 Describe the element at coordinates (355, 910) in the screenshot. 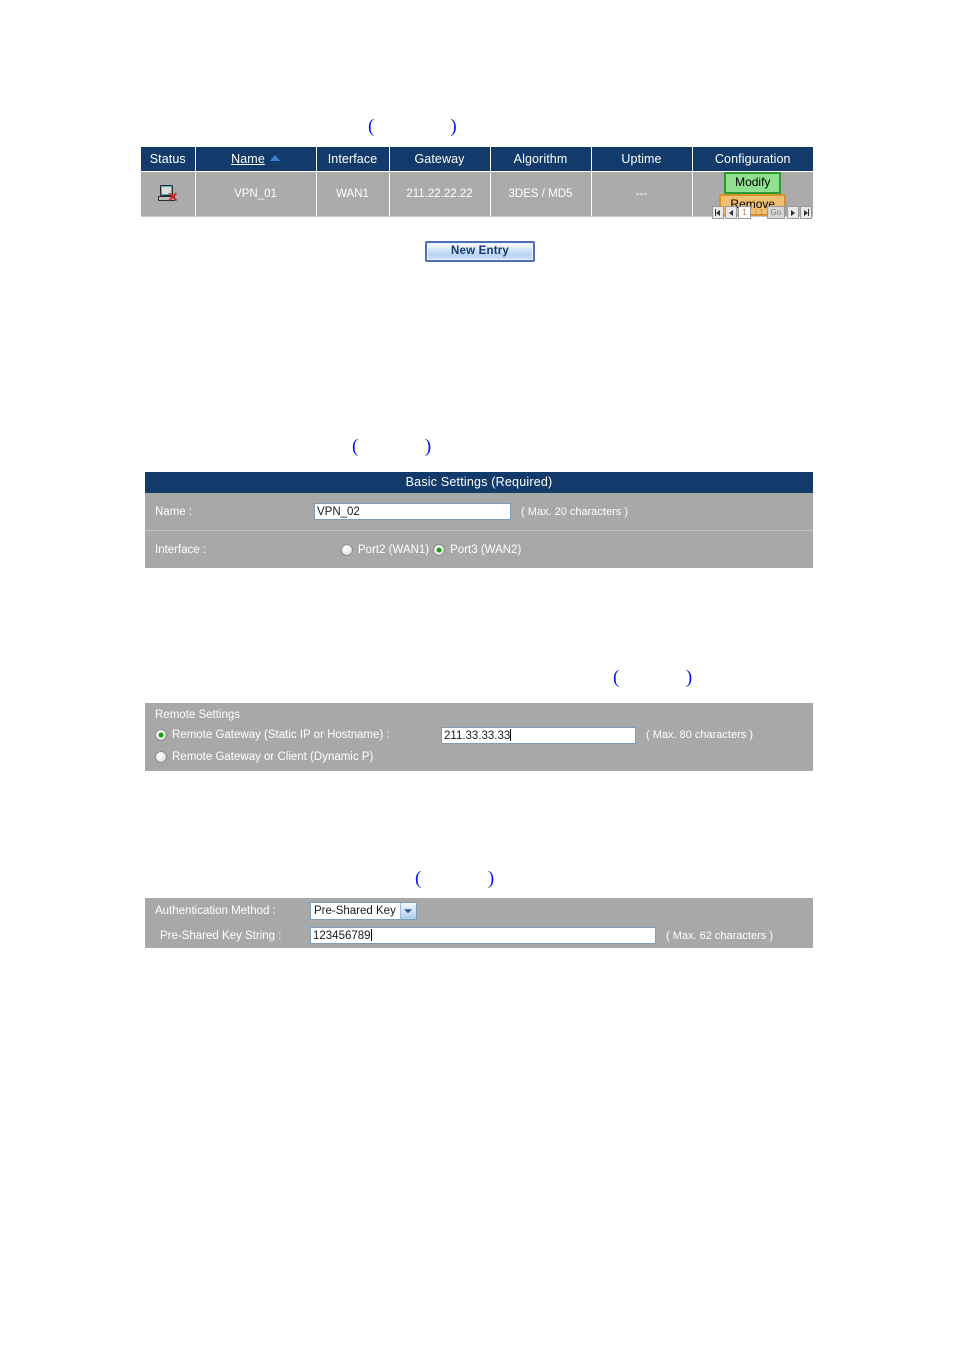

I see `authentication-method-value: Pre-Shared Key` at that location.